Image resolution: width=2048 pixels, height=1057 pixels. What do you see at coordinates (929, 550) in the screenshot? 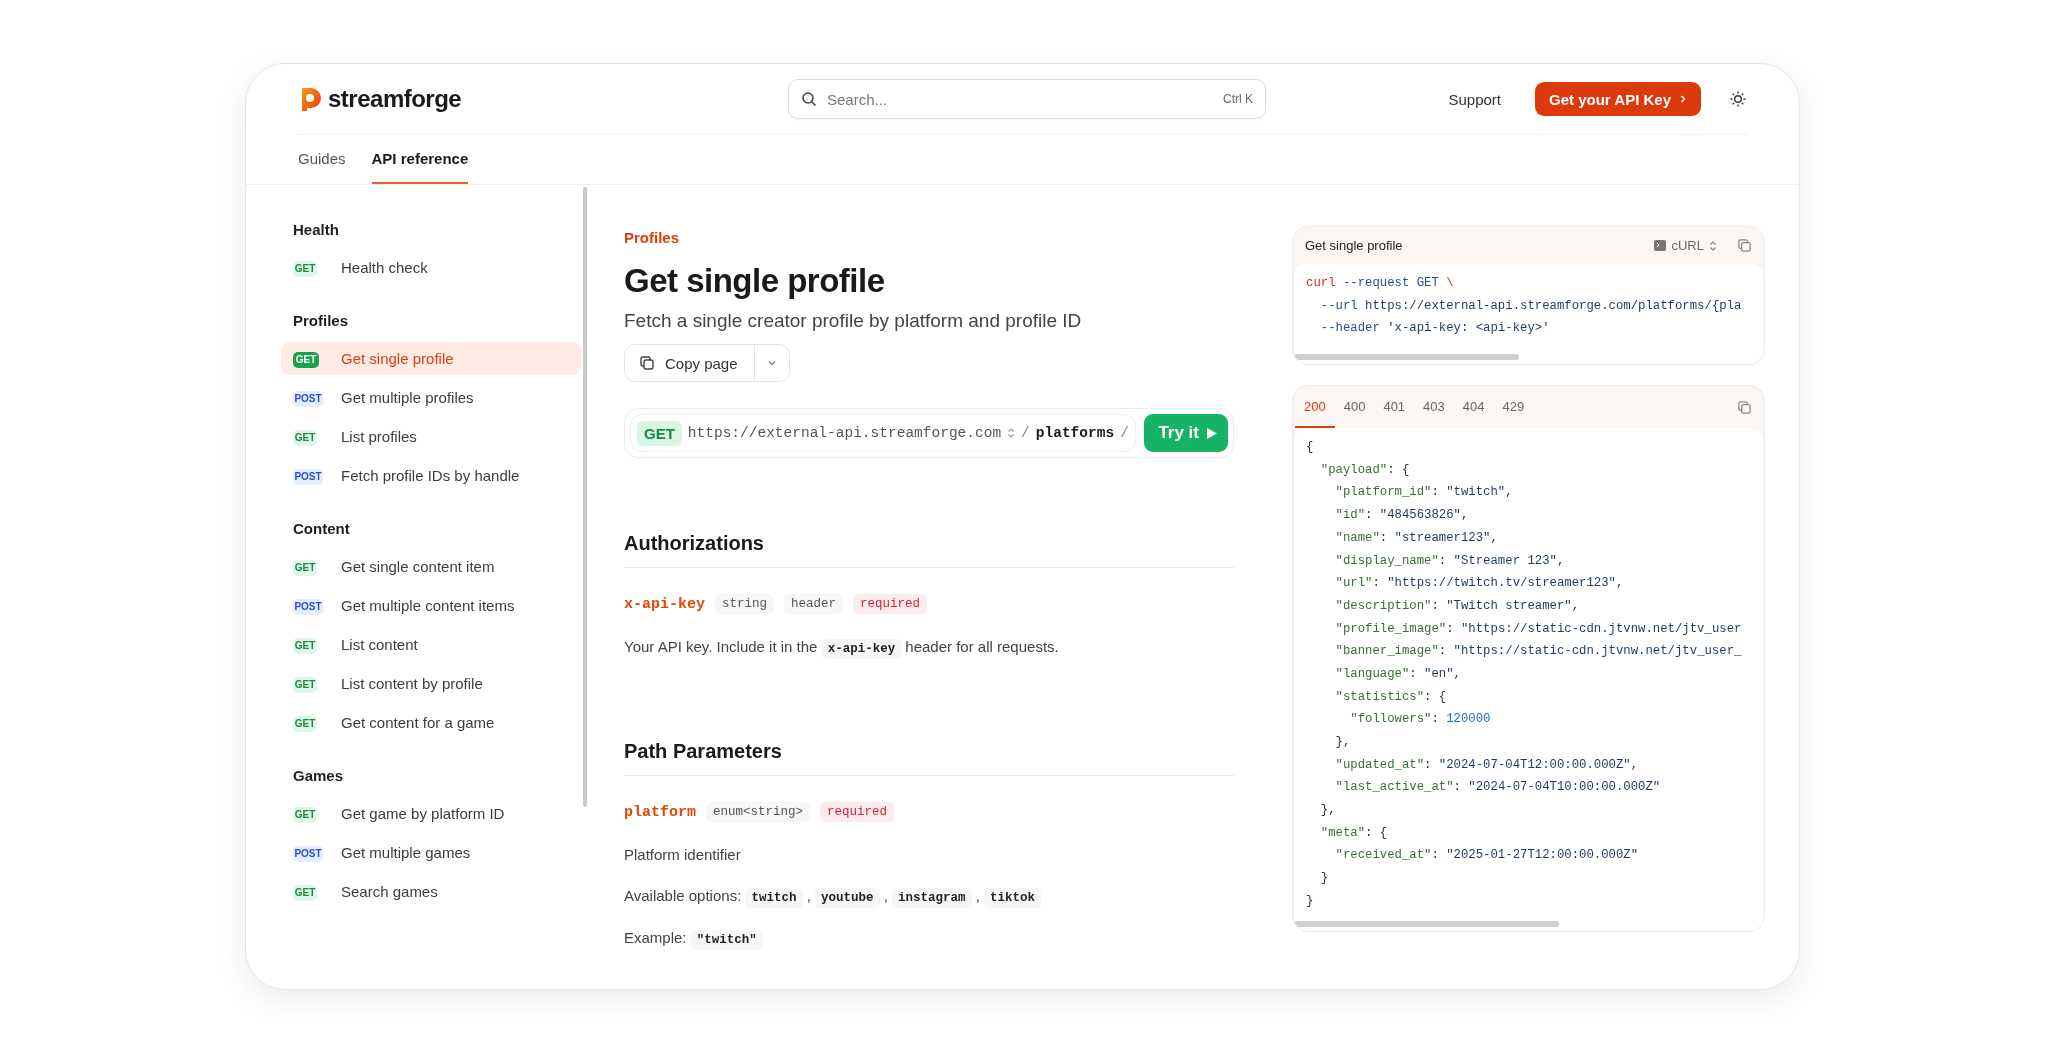
I see `section-heading: Authorizations` at bounding box center [929, 550].